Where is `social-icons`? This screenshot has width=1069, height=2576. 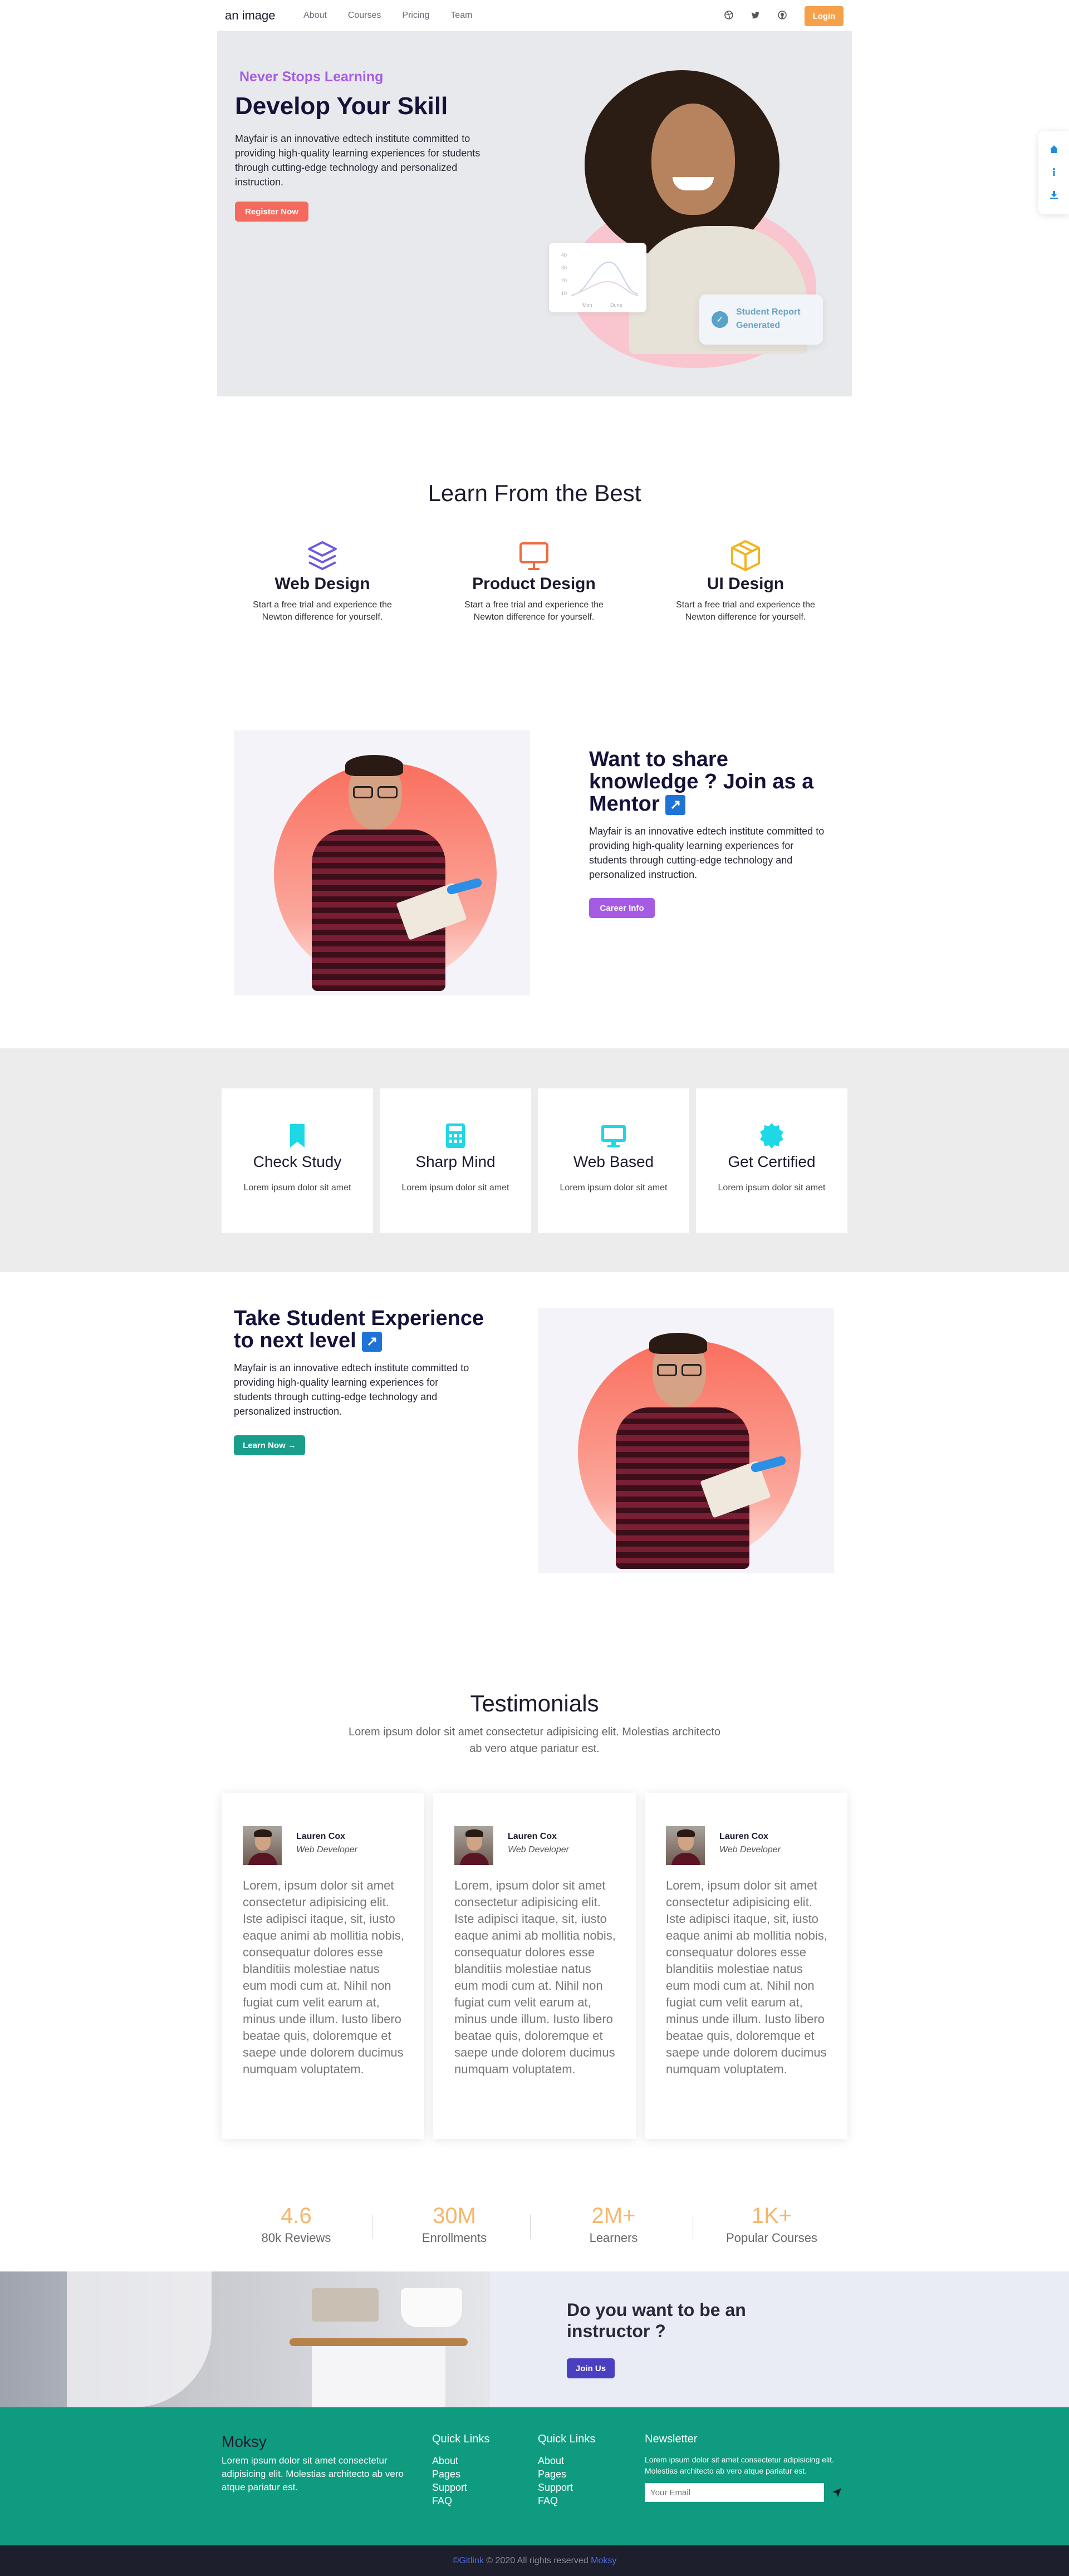 social-icons is located at coordinates (755, 15).